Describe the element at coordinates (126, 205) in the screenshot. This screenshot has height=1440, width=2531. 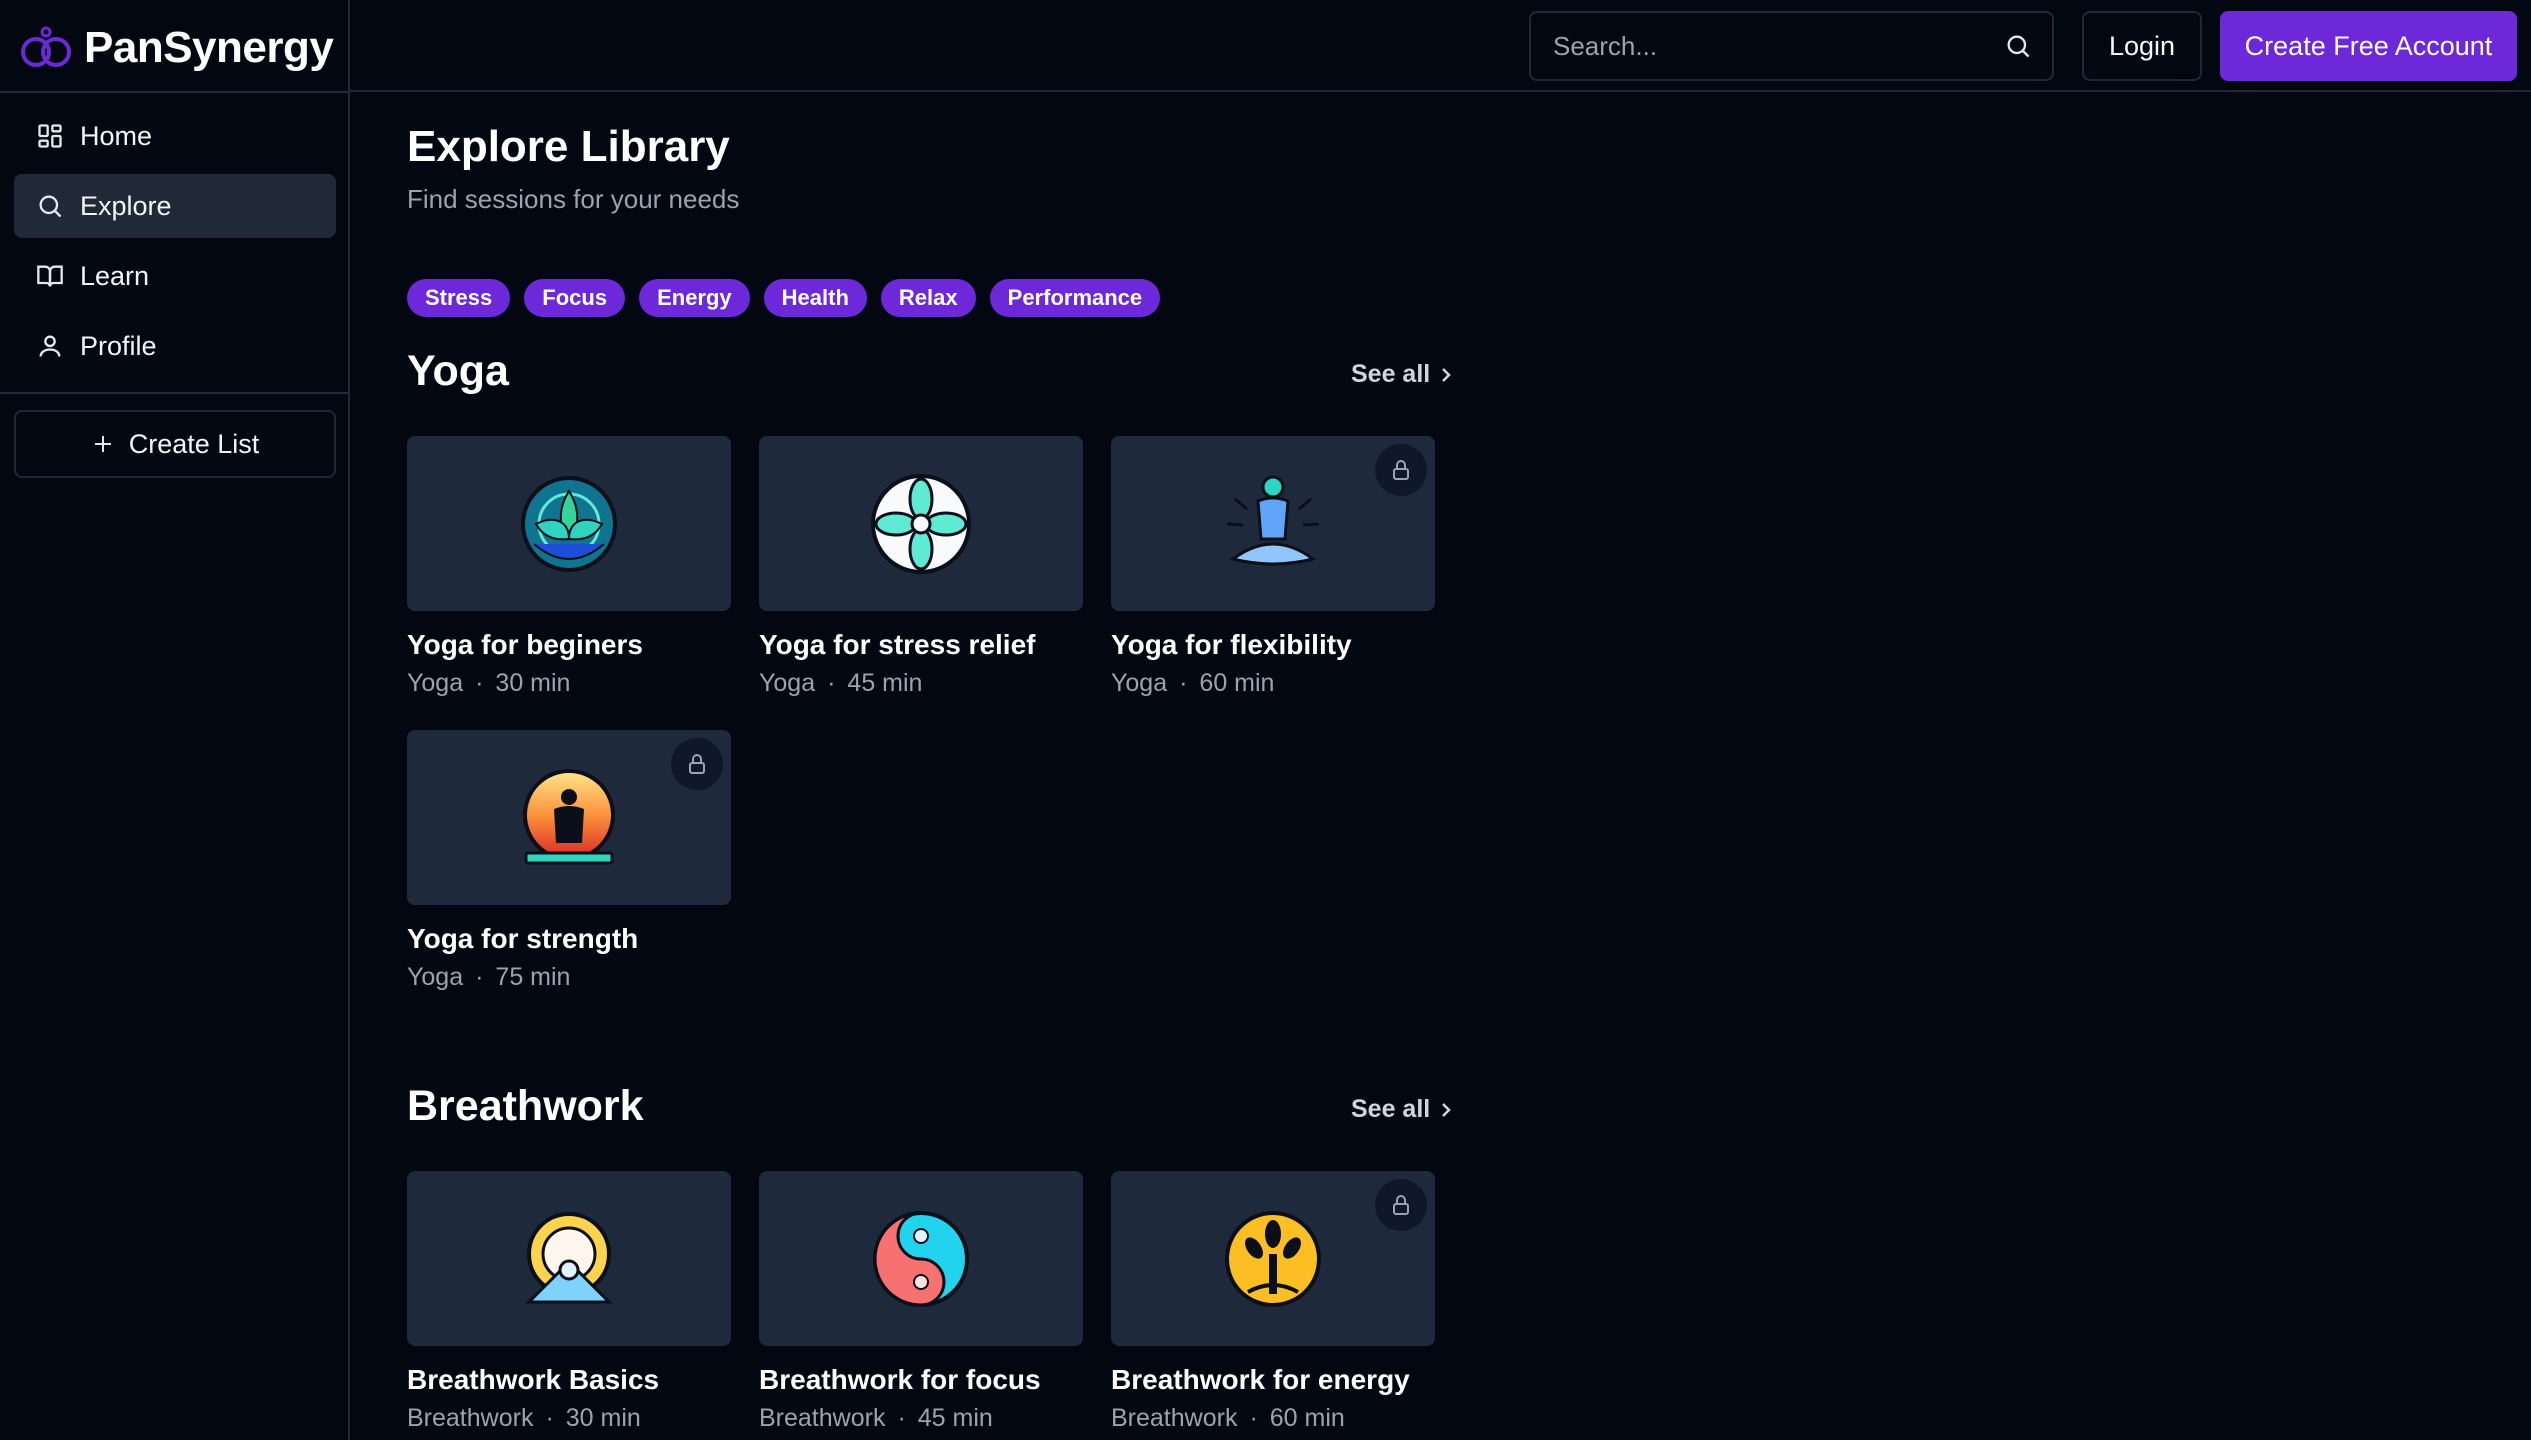
I see `sidebar-item-label: Explore` at that location.